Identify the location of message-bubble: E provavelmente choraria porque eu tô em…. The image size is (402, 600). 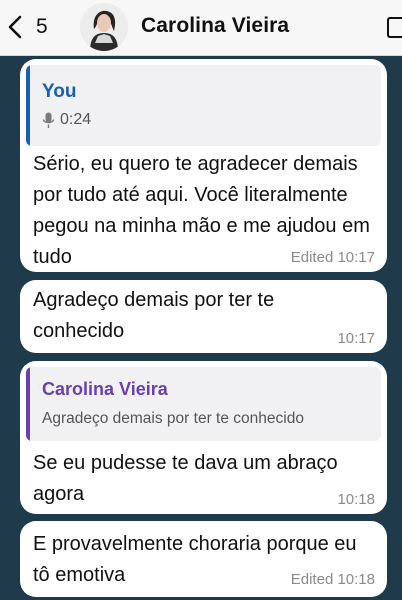
(203, 559).